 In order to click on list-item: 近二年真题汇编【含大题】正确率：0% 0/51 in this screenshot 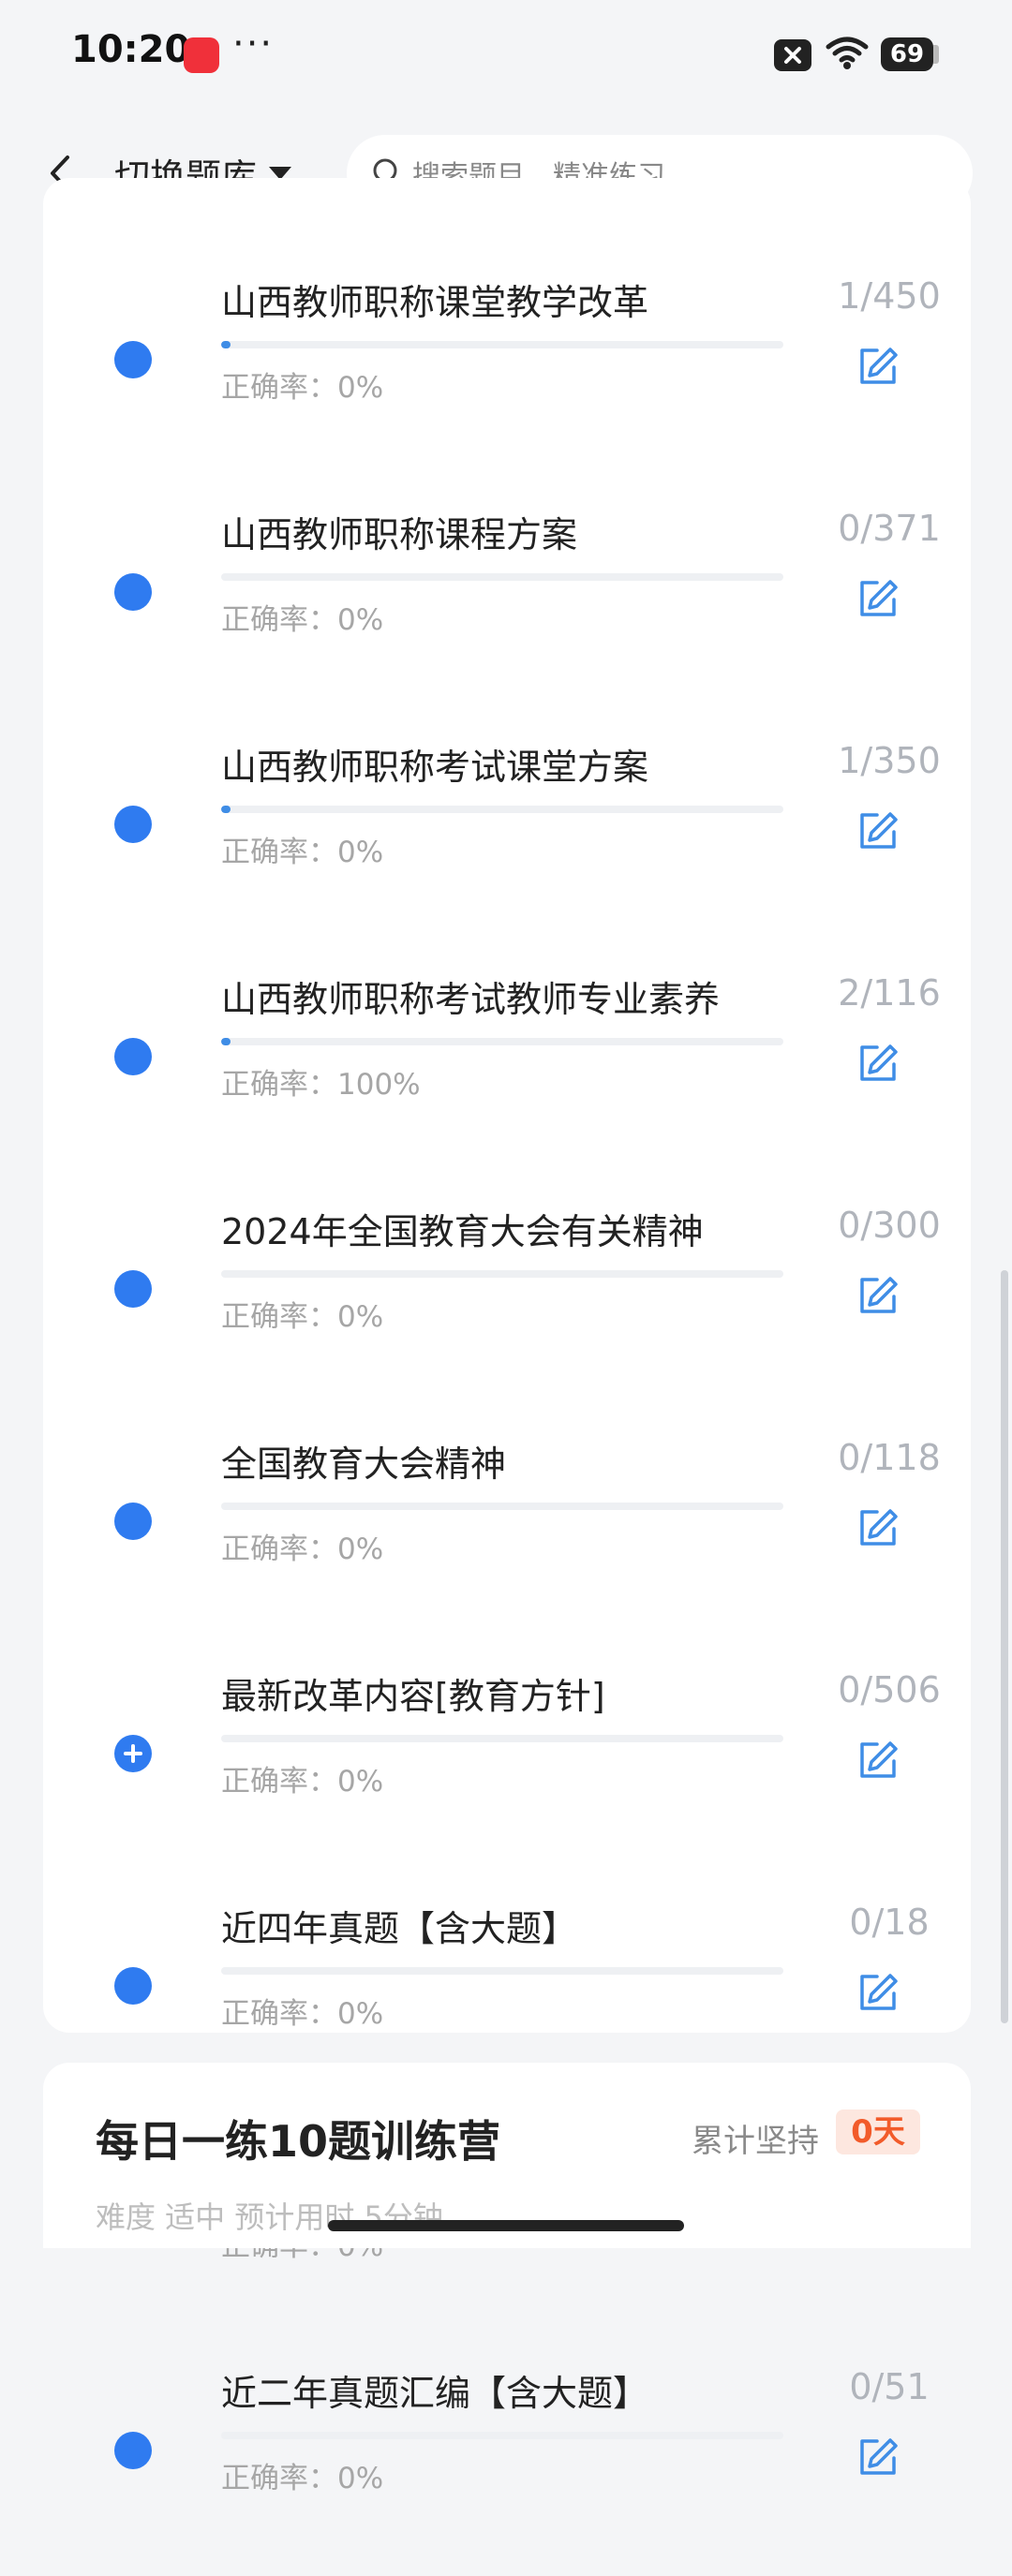, I will do `click(507, 2471)`.